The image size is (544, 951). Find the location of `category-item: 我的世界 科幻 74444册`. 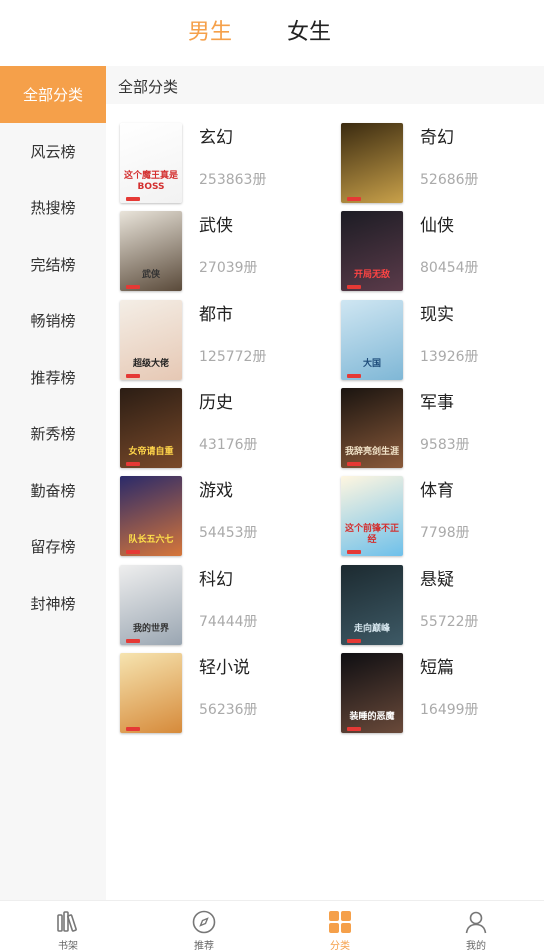

category-item: 我的世界 科幻 74444册 is located at coordinates (225, 605).